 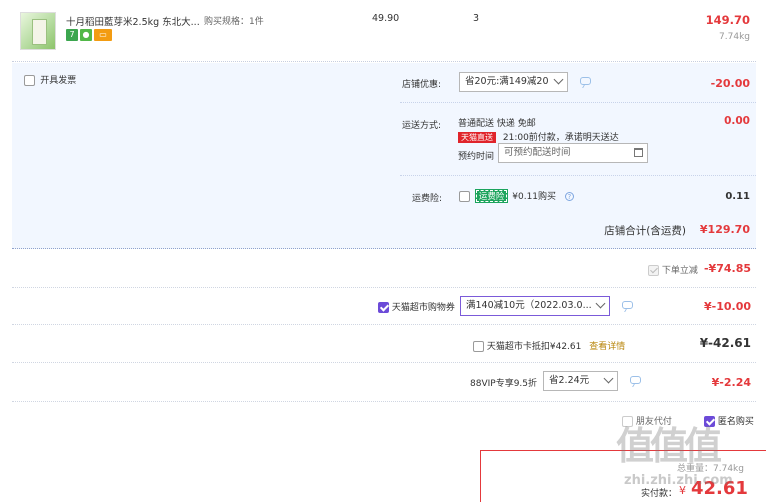 What do you see at coordinates (72, 35) in the screenshot?
I see `badge-7-icon: 7` at bounding box center [72, 35].